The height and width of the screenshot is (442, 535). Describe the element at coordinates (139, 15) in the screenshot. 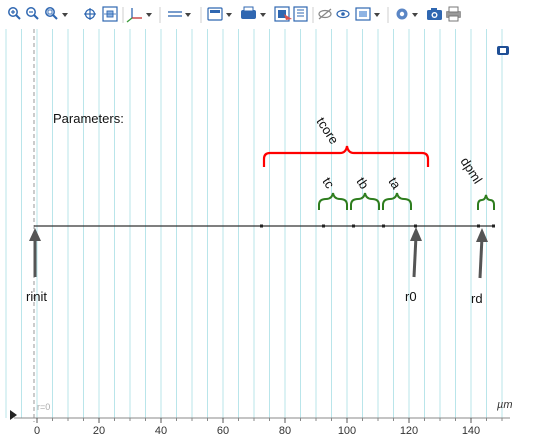

I see `axis-icon` at that location.